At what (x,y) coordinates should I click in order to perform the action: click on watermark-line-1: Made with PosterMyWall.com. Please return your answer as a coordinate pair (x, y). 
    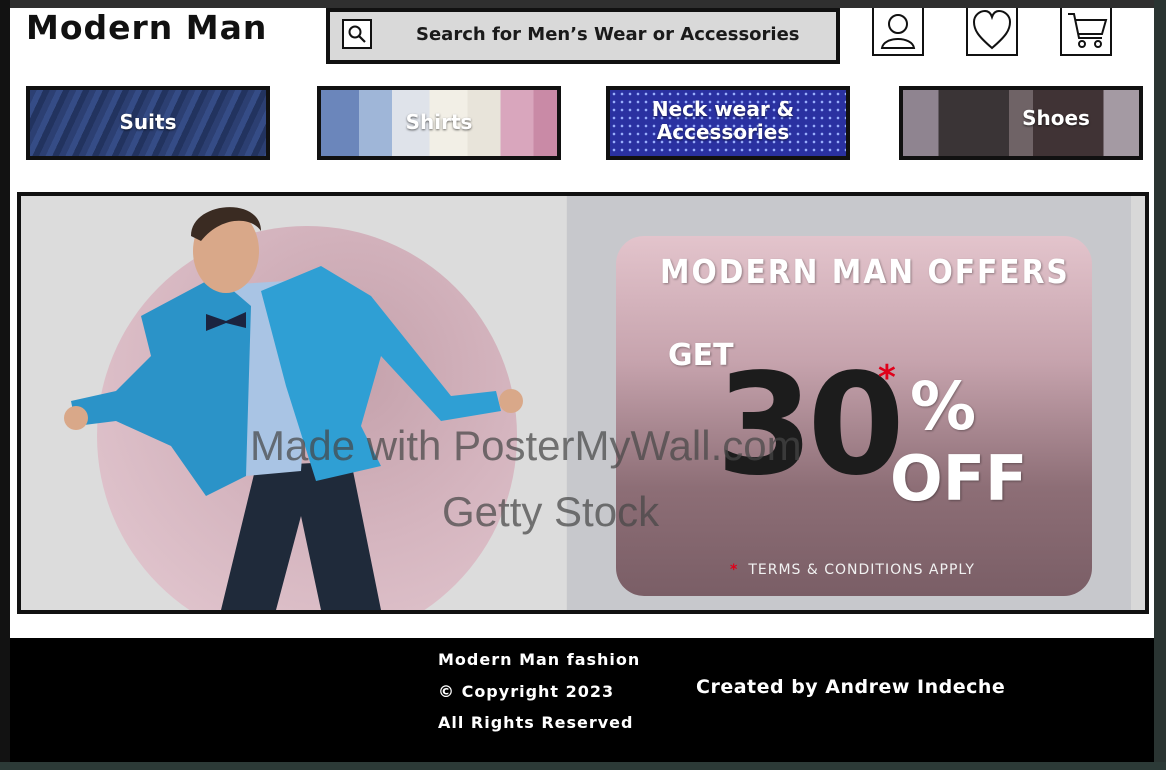
    Looking at the image, I should click on (526, 445).